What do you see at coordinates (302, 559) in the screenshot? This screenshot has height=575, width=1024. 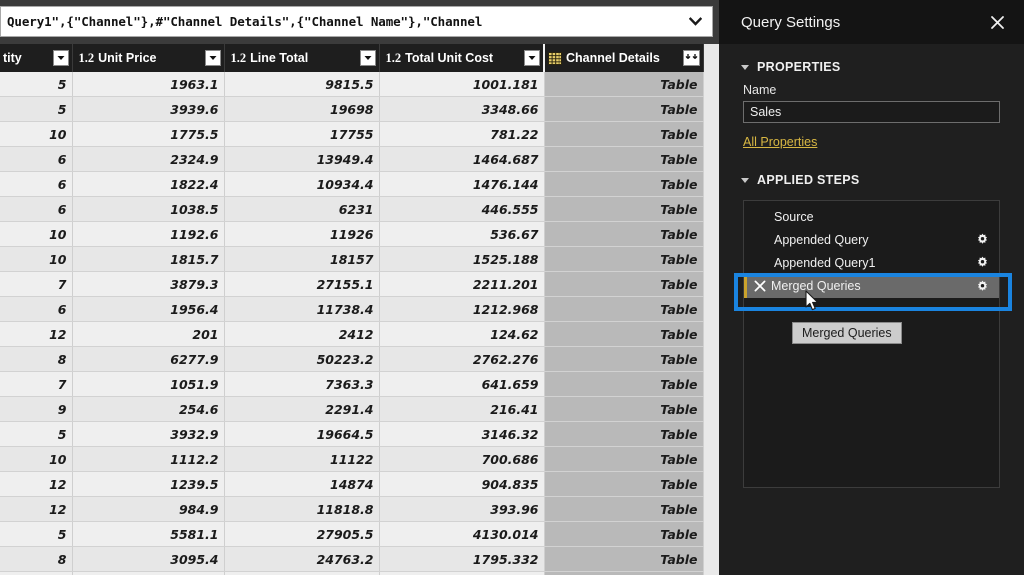 I see `table-cell: 24763.2` at bounding box center [302, 559].